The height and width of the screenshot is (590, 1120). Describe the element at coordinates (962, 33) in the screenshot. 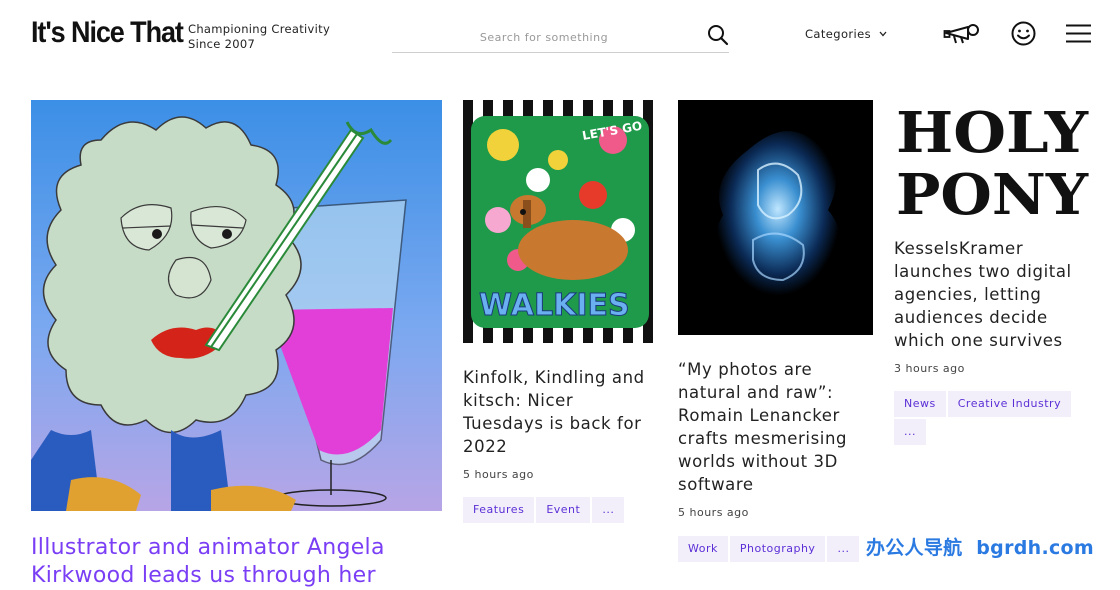

I see `megaphone-icon` at that location.